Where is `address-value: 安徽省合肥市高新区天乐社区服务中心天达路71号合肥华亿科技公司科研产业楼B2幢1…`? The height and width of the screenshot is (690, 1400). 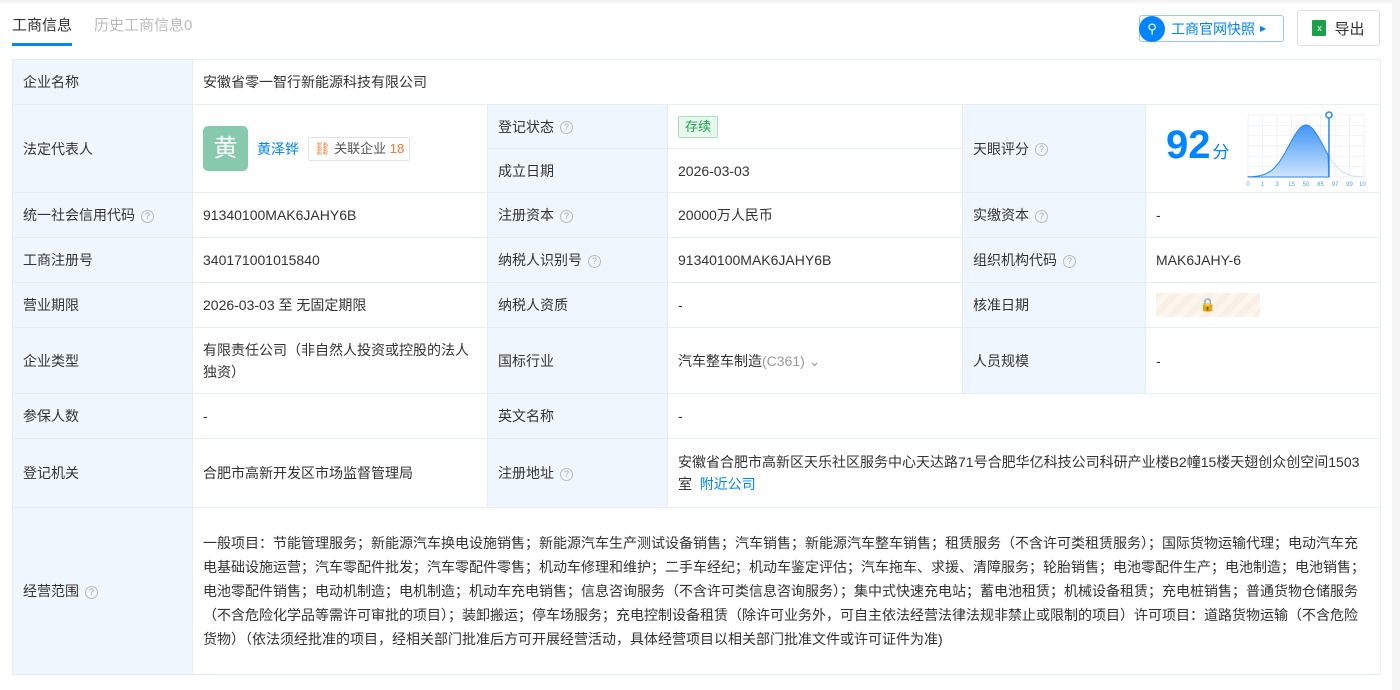 address-value: 安徽省合肥市高新区天乐社区服务中心天达路71号合肥华亿科技公司科研产业楼B2幢1… is located at coordinates (1019, 473).